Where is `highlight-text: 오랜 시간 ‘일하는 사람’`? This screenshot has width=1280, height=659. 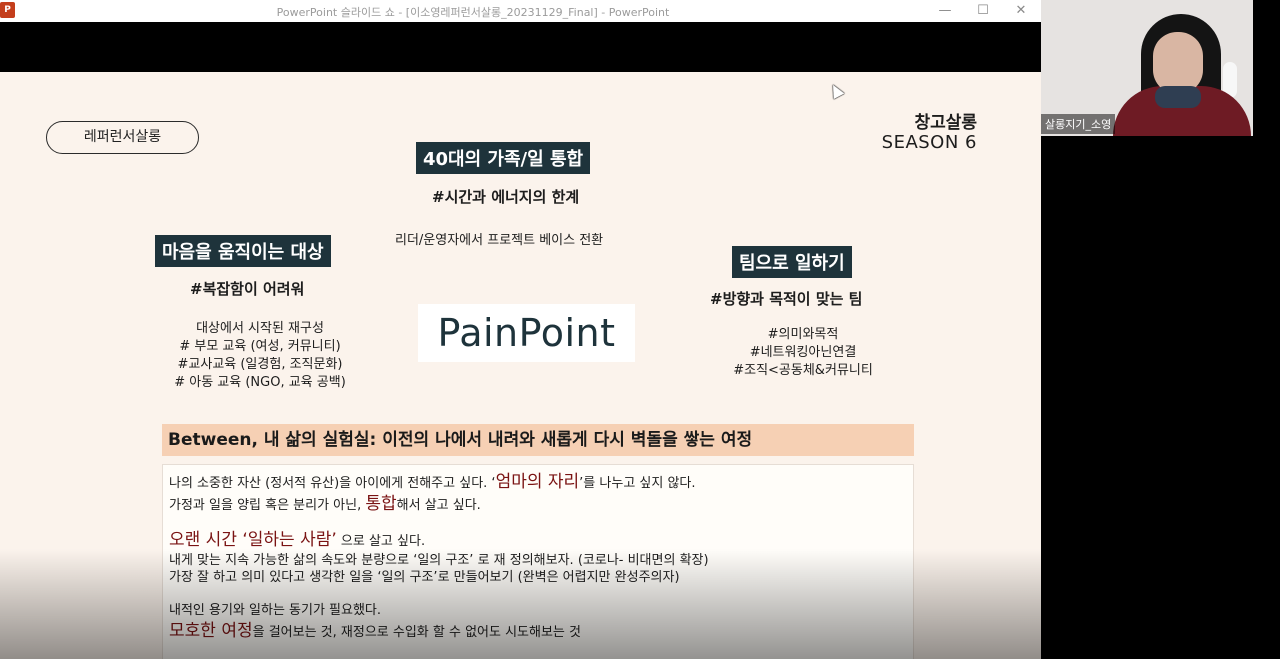
highlight-text: 오랜 시간 ‘일하는 사람’ is located at coordinates (253, 540).